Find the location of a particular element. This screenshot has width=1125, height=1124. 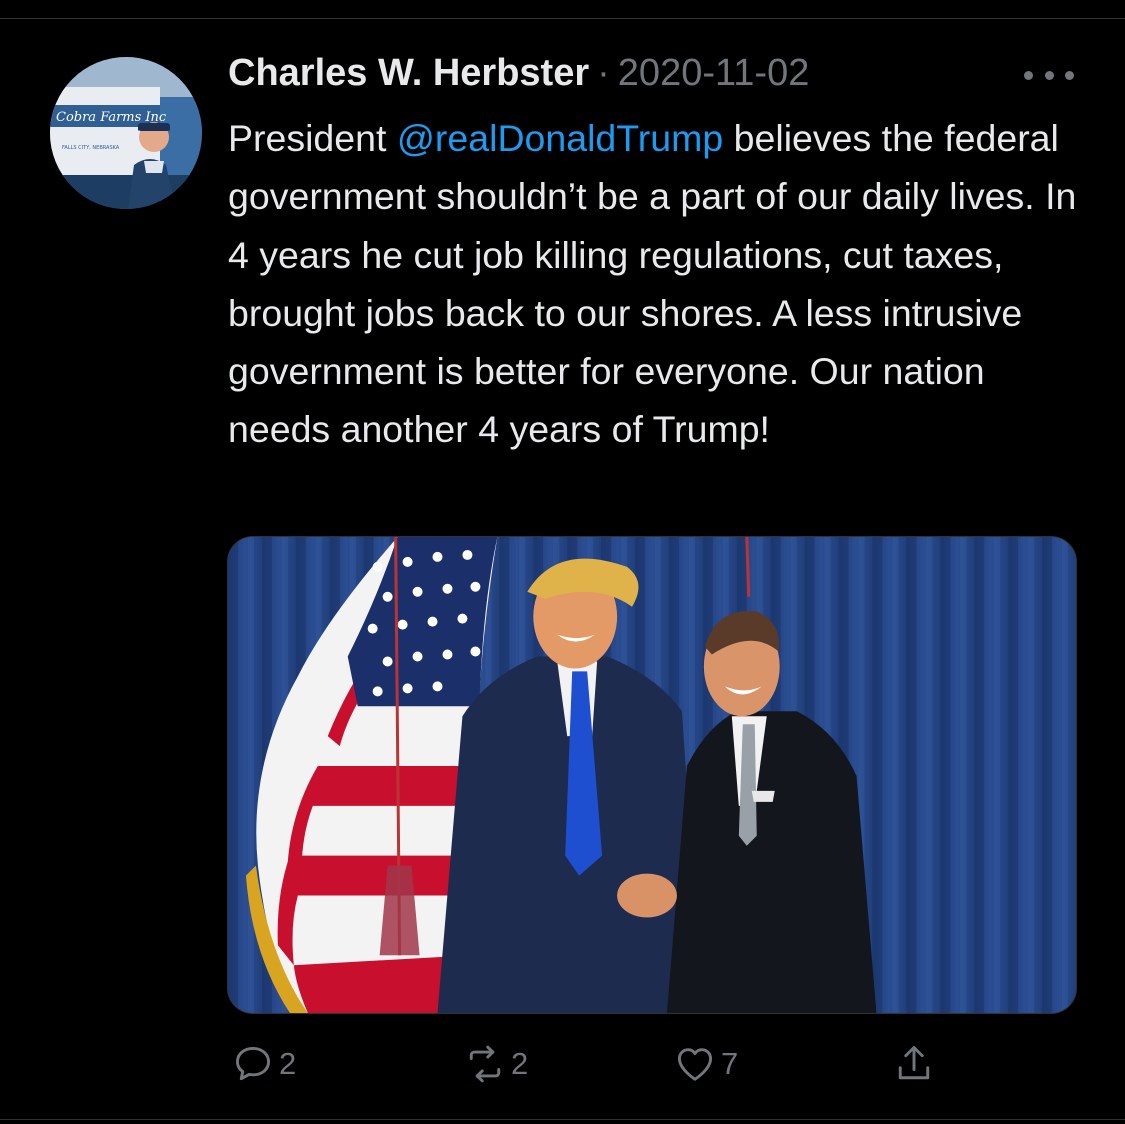

author-name: Charles W. Herbster is located at coordinates (408, 73).